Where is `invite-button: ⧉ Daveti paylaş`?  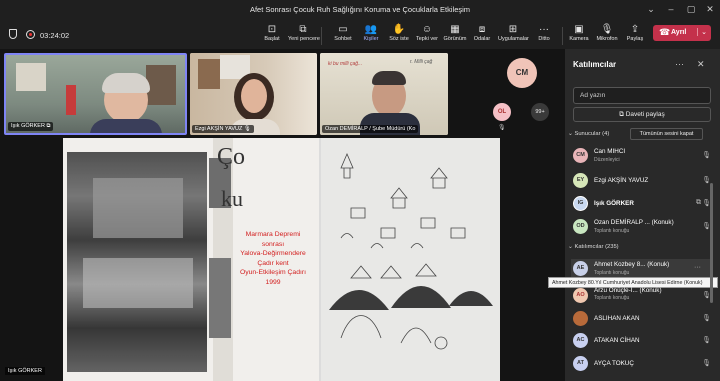
invite-button: ⧉ Daveti paylaş is located at coordinates (642, 114).